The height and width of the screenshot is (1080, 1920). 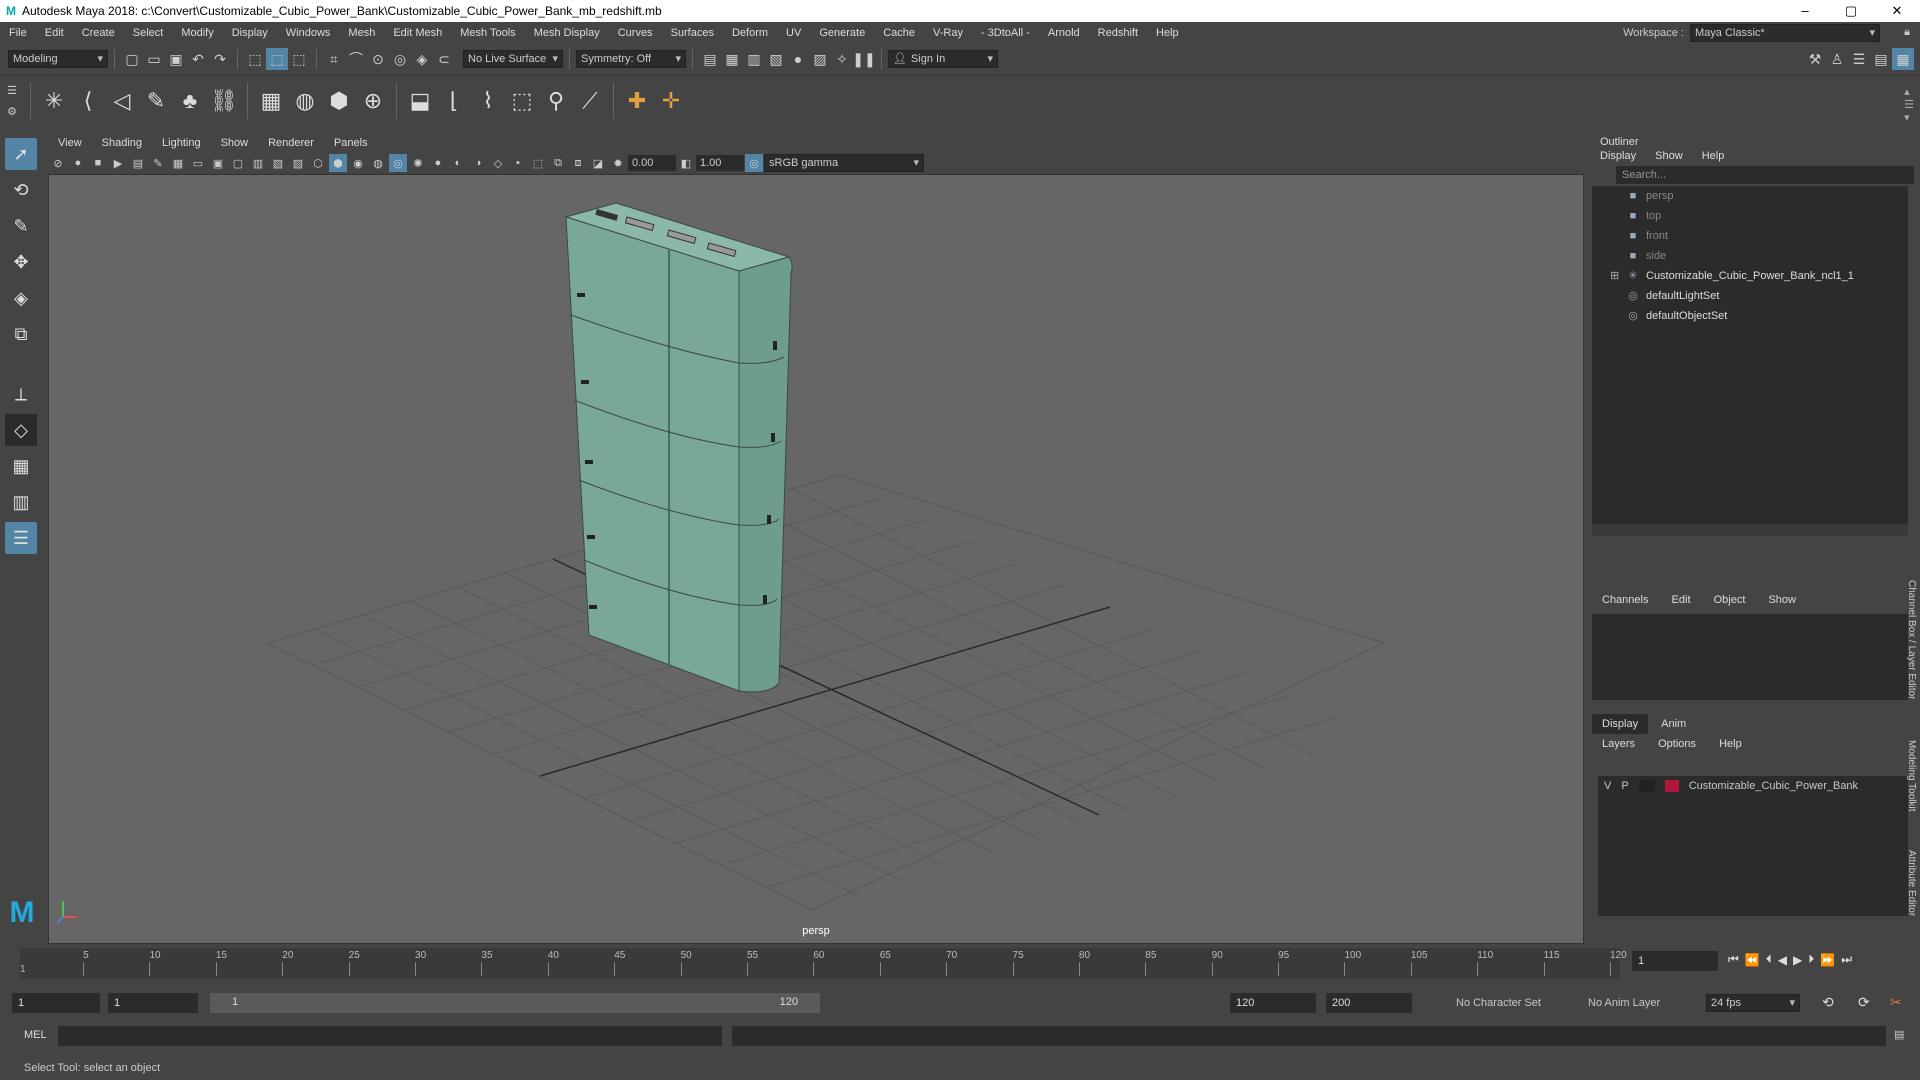 What do you see at coordinates (671, 101) in the screenshot?
I see `offset-edge-loop-icon: ✛` at bounding box center [671, 101].